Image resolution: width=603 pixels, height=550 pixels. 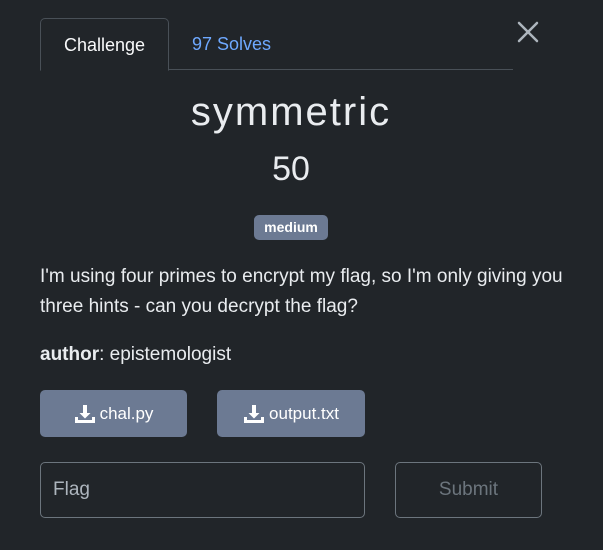 I want to click on close-icon, so click(x=528, y=32).